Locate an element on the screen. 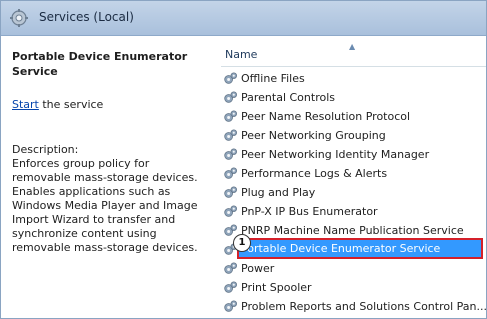 Image resolution: width=487 pixels, height=319 pixels. step-marker-badge: 1 is located at coordinates (242, 243).